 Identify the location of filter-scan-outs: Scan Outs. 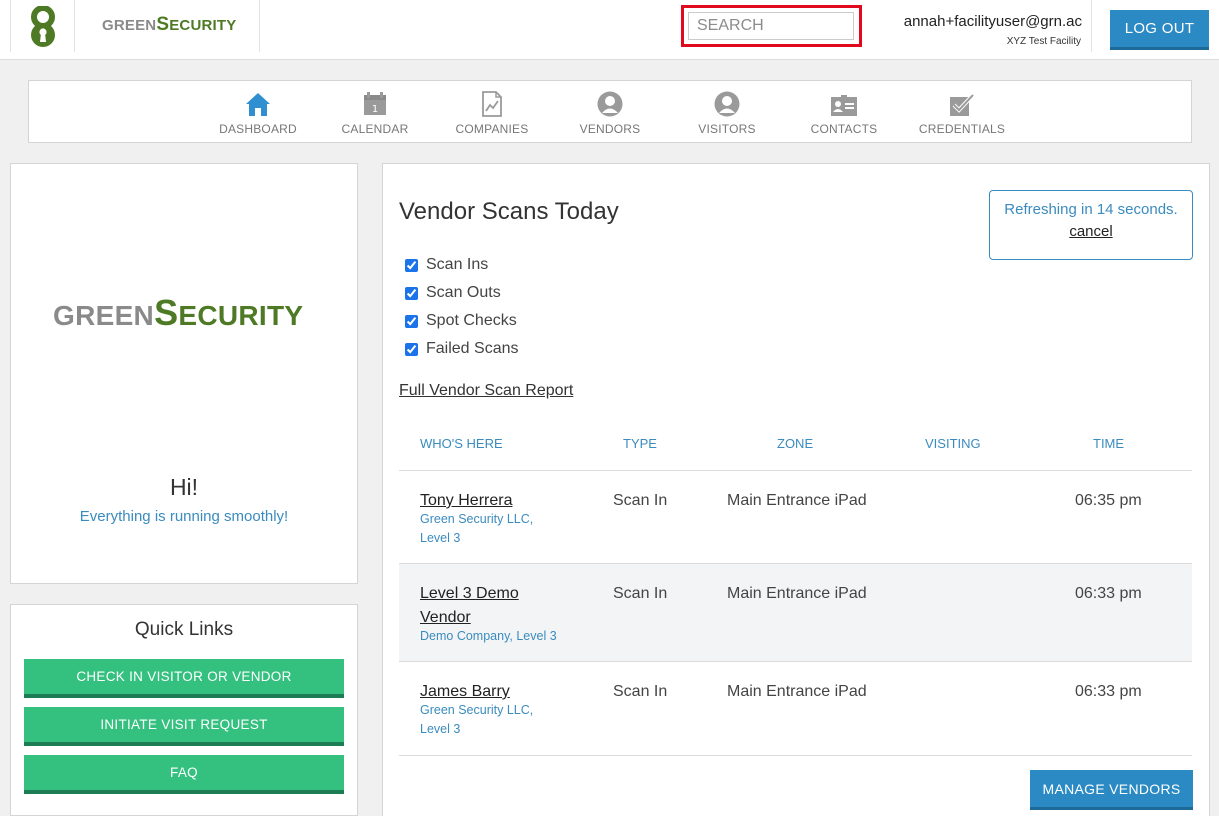
(453, 293).